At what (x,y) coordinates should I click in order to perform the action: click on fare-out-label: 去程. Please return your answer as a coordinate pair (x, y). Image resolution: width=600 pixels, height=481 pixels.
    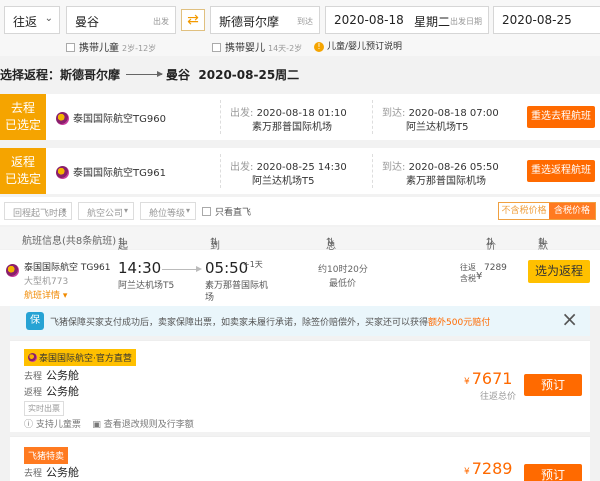
    Looking at the image, I should click on (33, 377).